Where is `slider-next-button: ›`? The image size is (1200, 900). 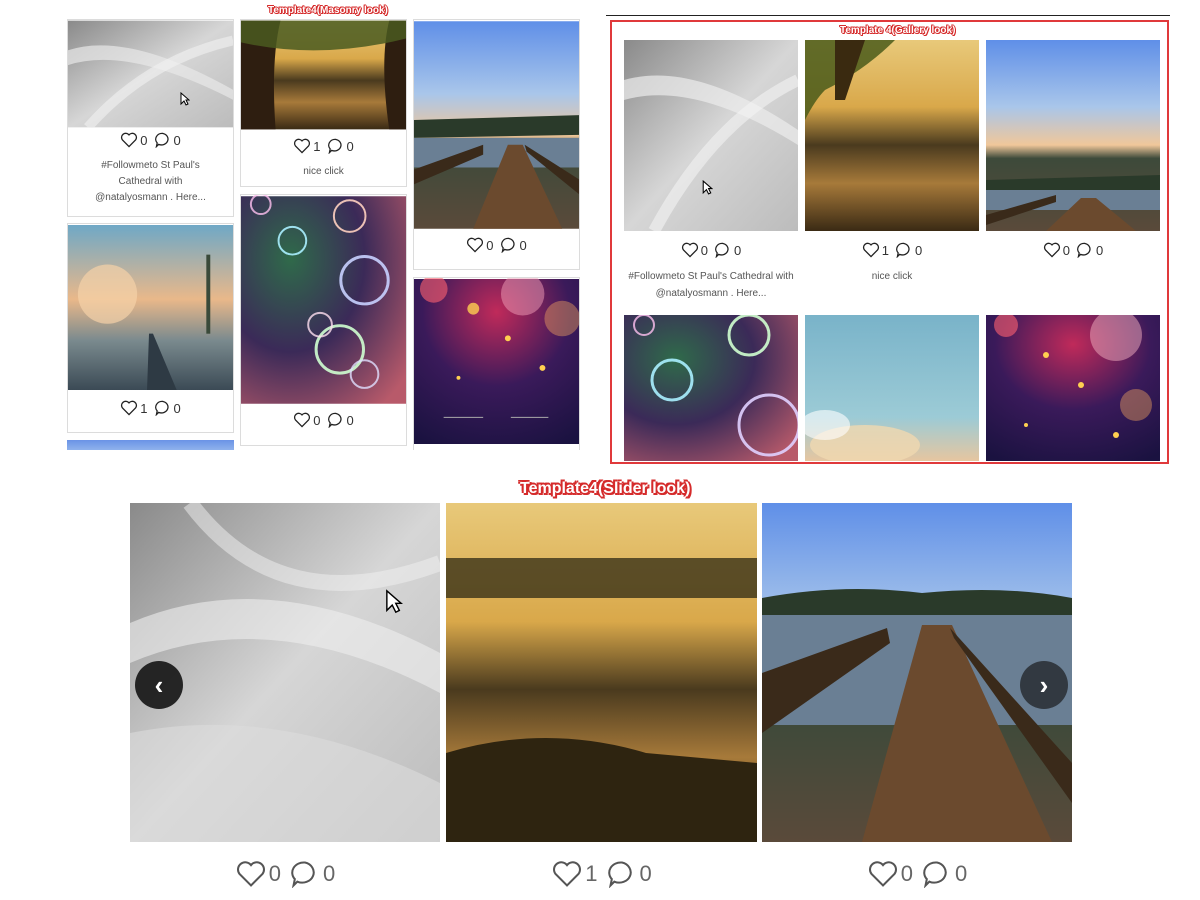 slider-next-button: › is located at coordinates (1044, 685).